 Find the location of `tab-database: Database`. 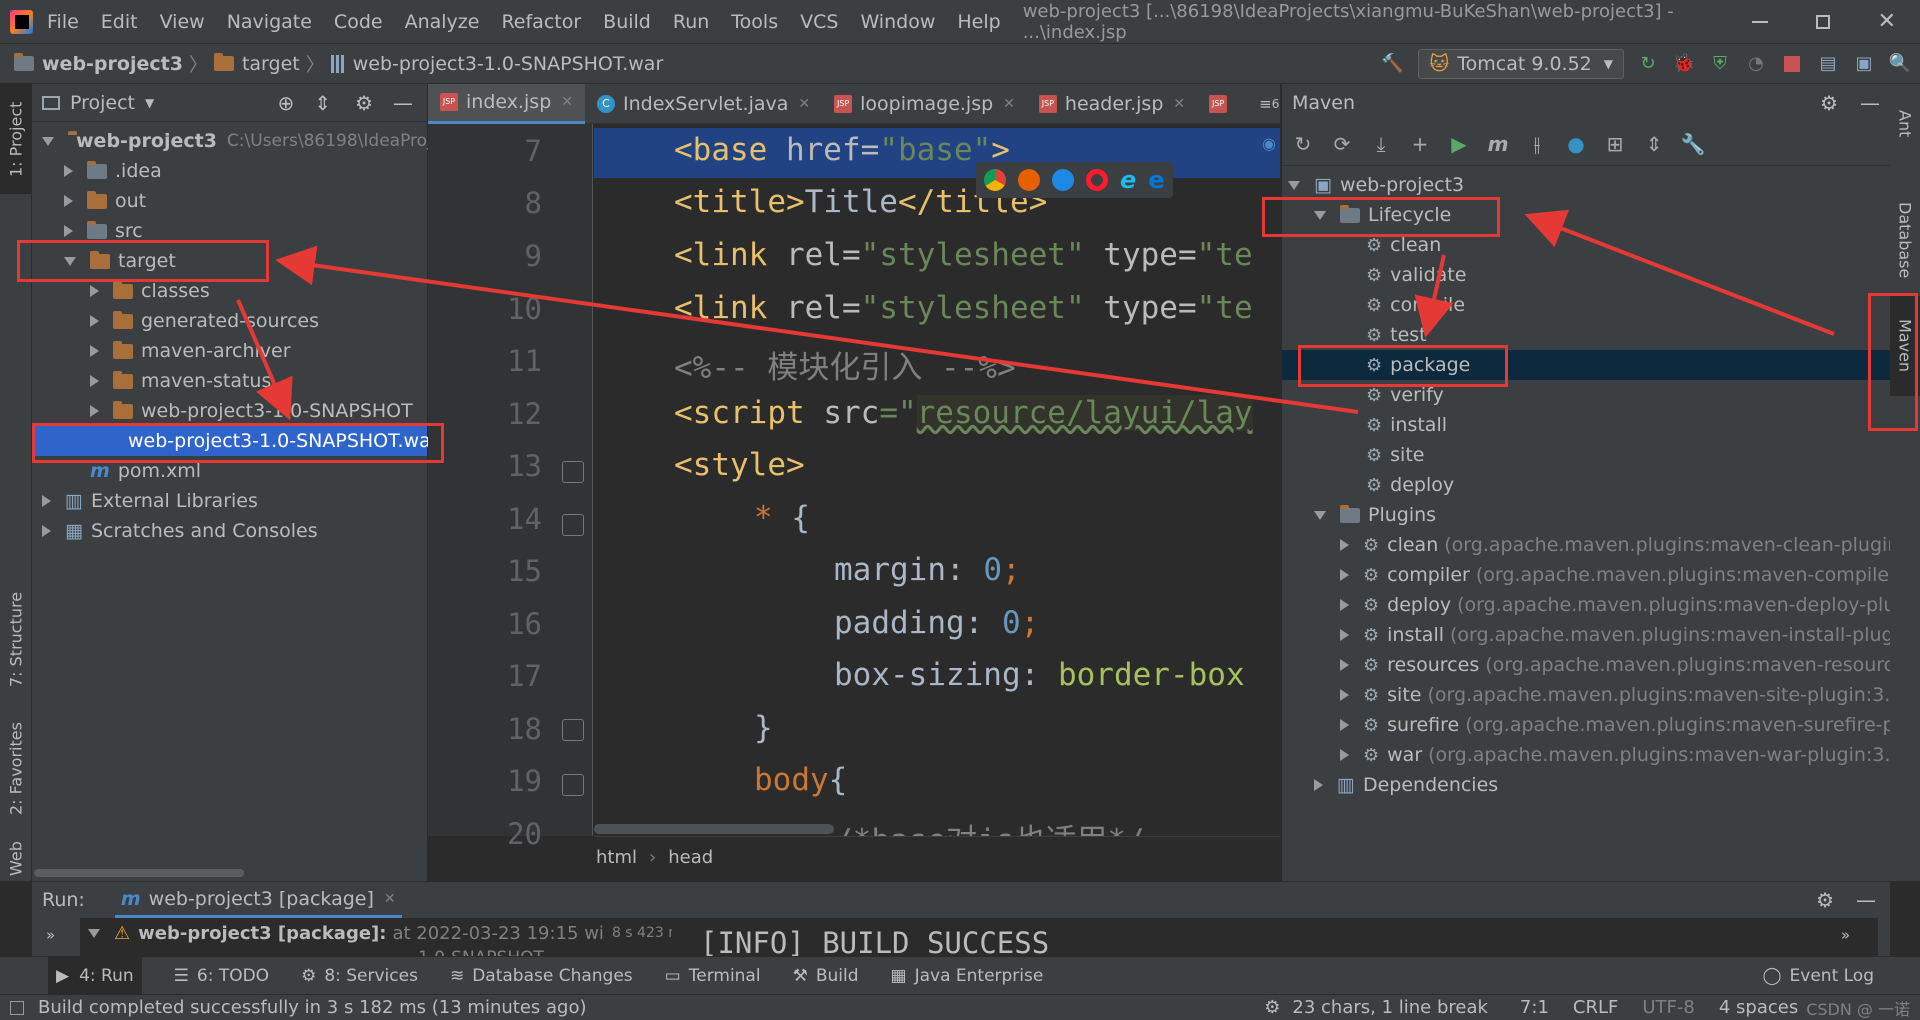

tab-database: Database is located at coordinates (1905, 240).